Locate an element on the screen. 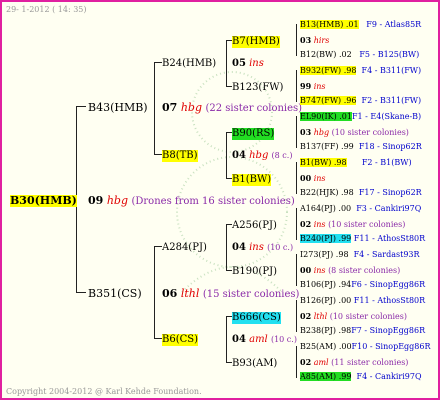 The width and height of the screenshot is (440, 400). g4-queen: B932(FW) .98 is located at coordinates (328, 70).